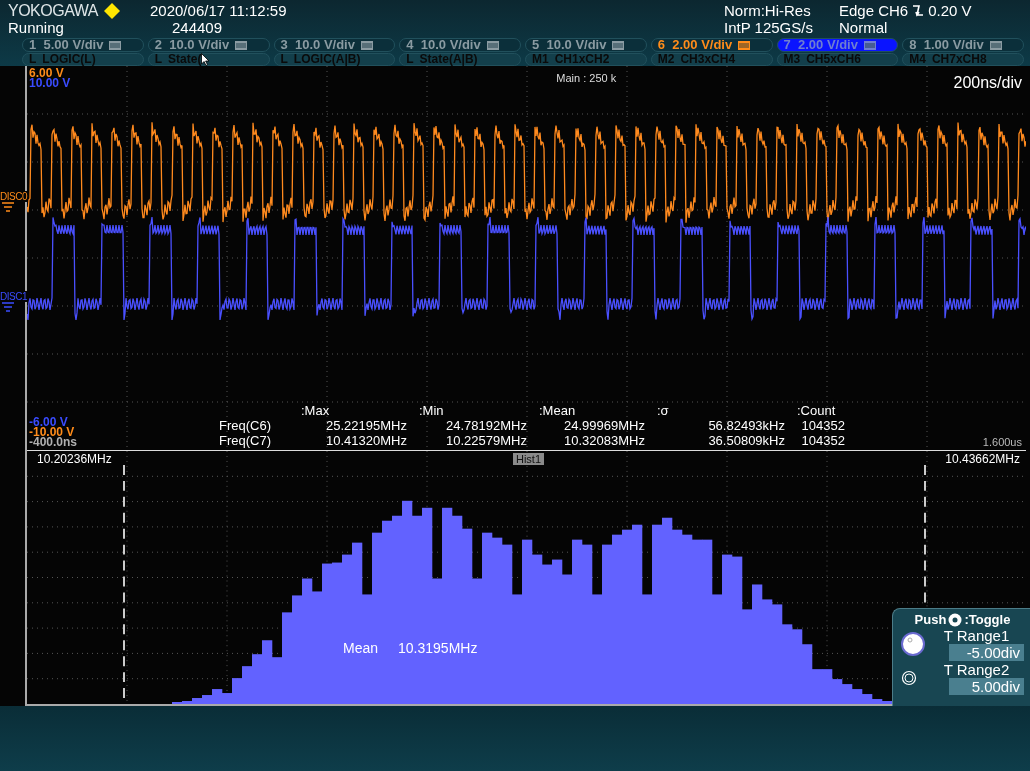 Image resolution: width=1030 pixels, height=771 pixels. I want to click on measurement-name: Freq(C6), so click(245, 425).